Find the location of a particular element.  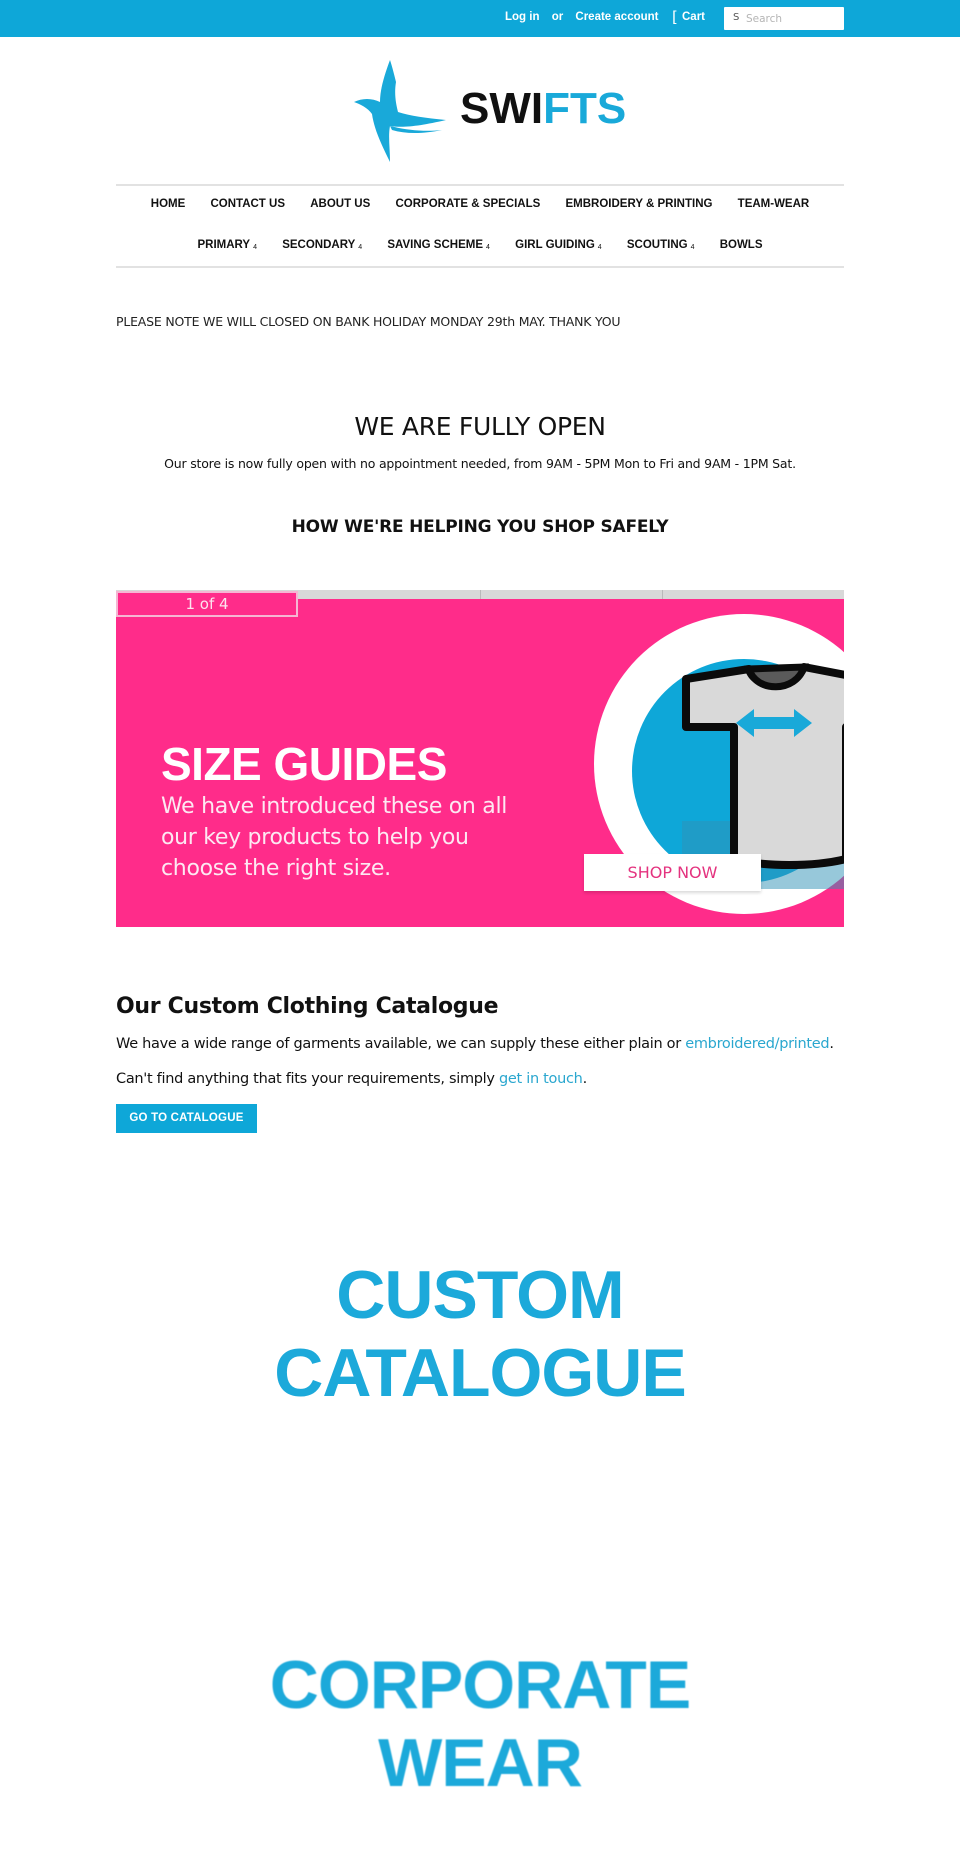

search-icon: S is located at coordinates (736, 17).